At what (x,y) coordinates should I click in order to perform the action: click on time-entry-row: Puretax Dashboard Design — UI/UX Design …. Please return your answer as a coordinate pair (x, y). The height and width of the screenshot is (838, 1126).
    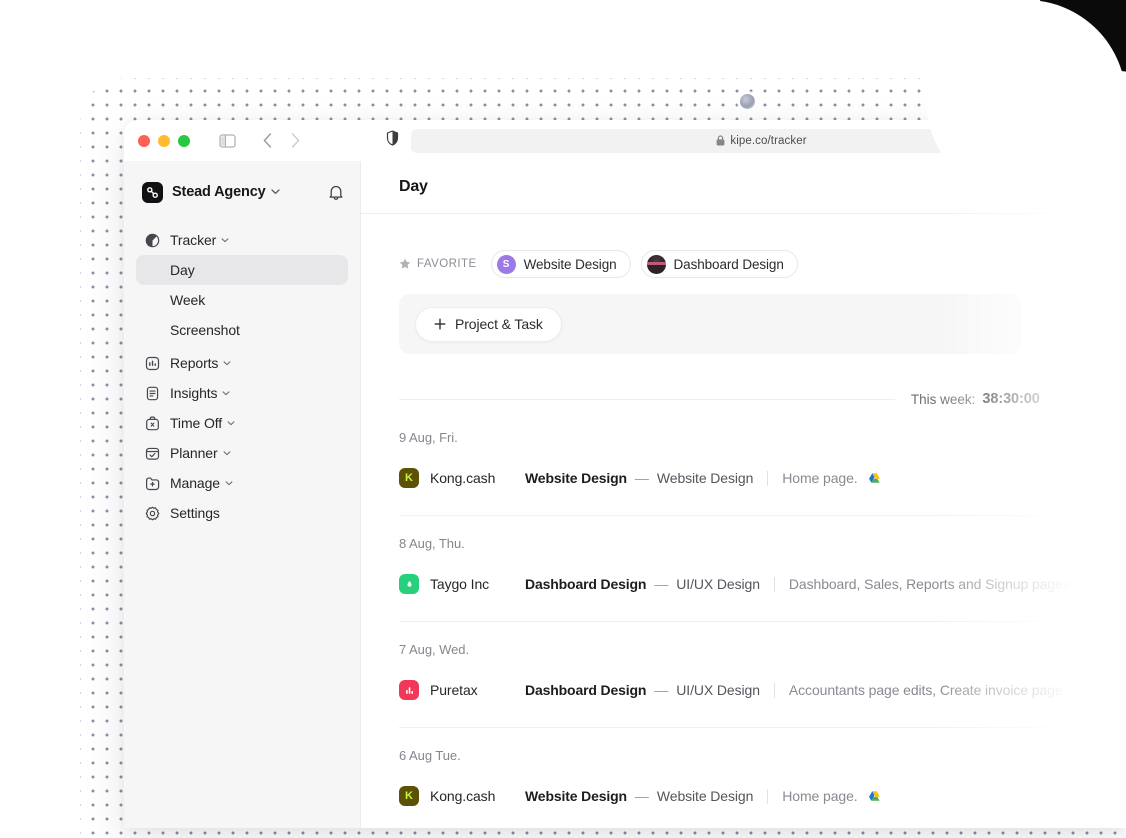
    Looking at the image, I should click on (762, 690).